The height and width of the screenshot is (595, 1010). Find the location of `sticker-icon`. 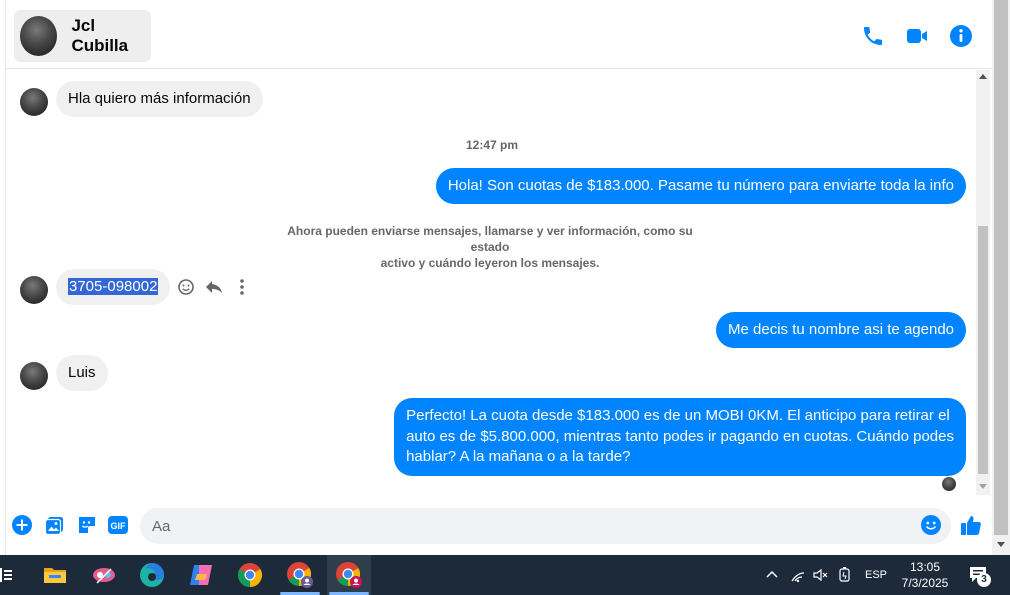

sticker-icon is located at coordinates (87, 525).